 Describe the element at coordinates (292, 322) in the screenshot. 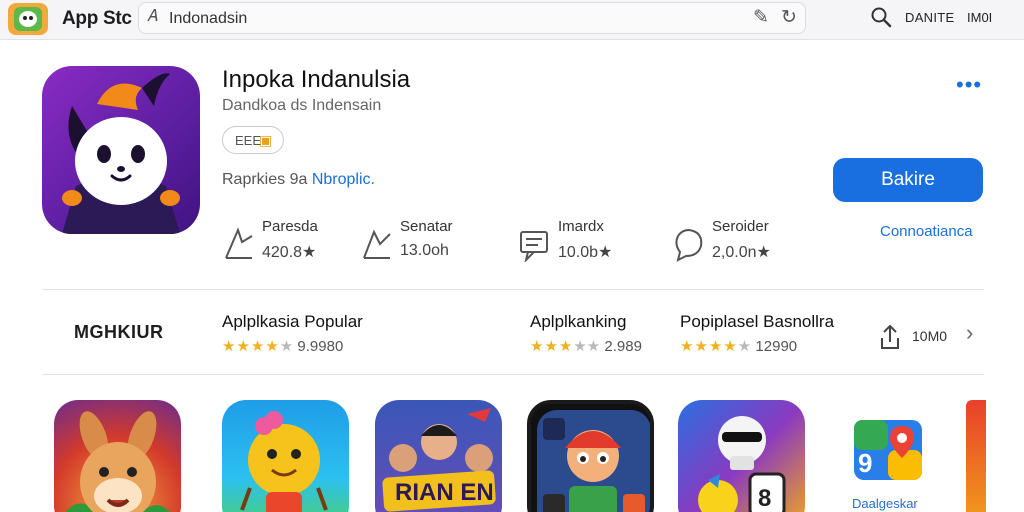

I see `category-title: Aplplkasia Popular` at that location.